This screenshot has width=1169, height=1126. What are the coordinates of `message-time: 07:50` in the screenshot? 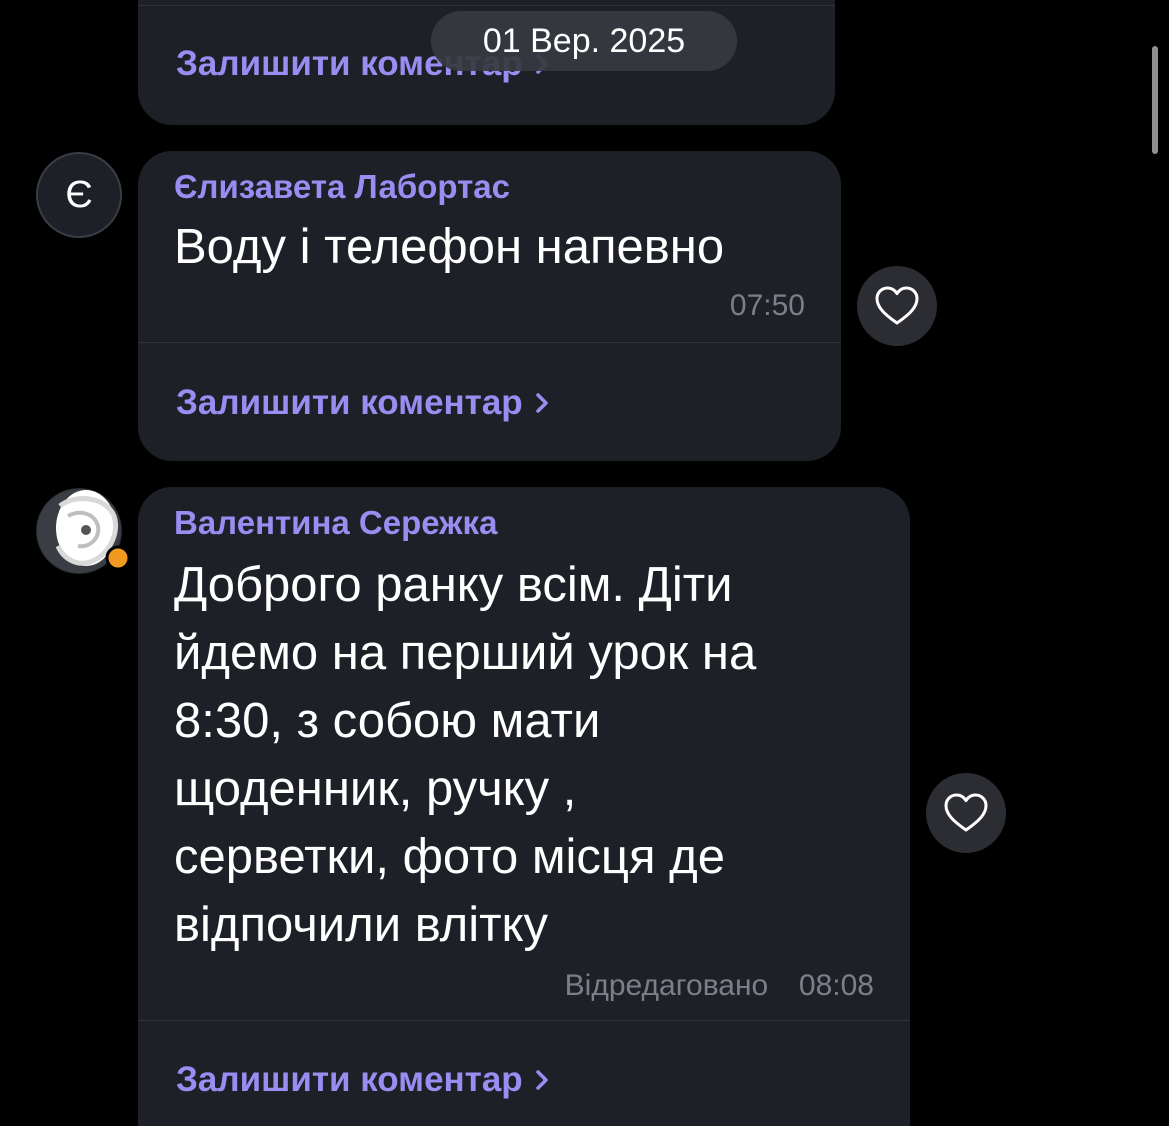 It's located at (767, 305).